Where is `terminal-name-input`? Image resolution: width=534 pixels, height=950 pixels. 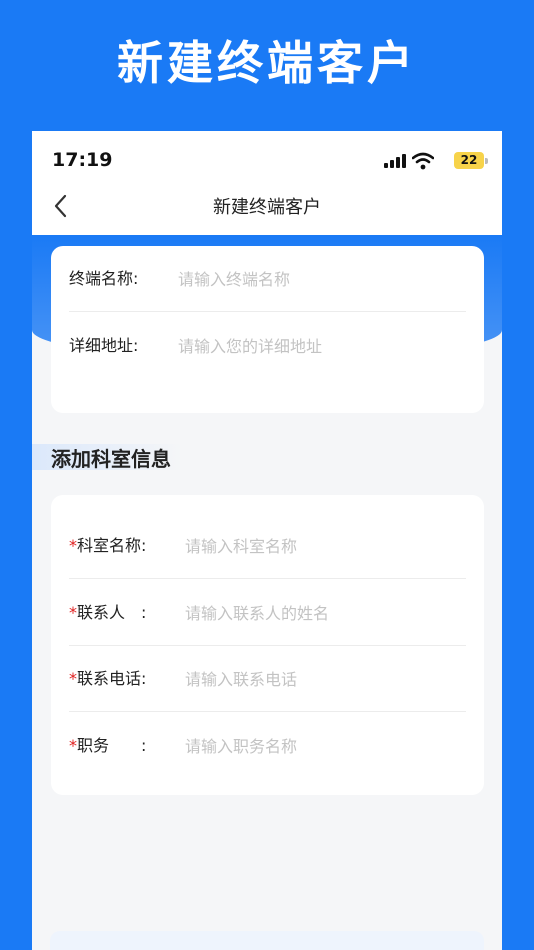 terminal-name-input is located at coordinates (313, 279).